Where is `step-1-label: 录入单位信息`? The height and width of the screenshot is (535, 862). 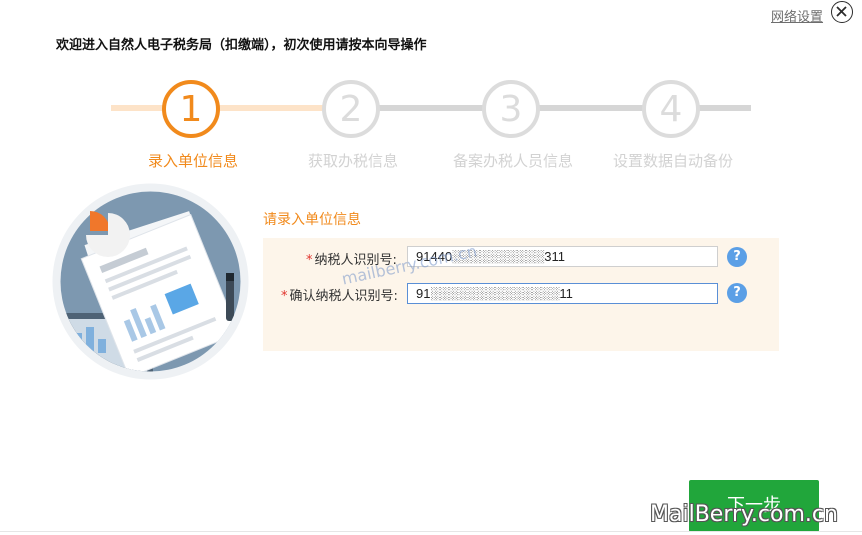 step-1-label: 录入单位信息 is located at coordinates (192, 161).